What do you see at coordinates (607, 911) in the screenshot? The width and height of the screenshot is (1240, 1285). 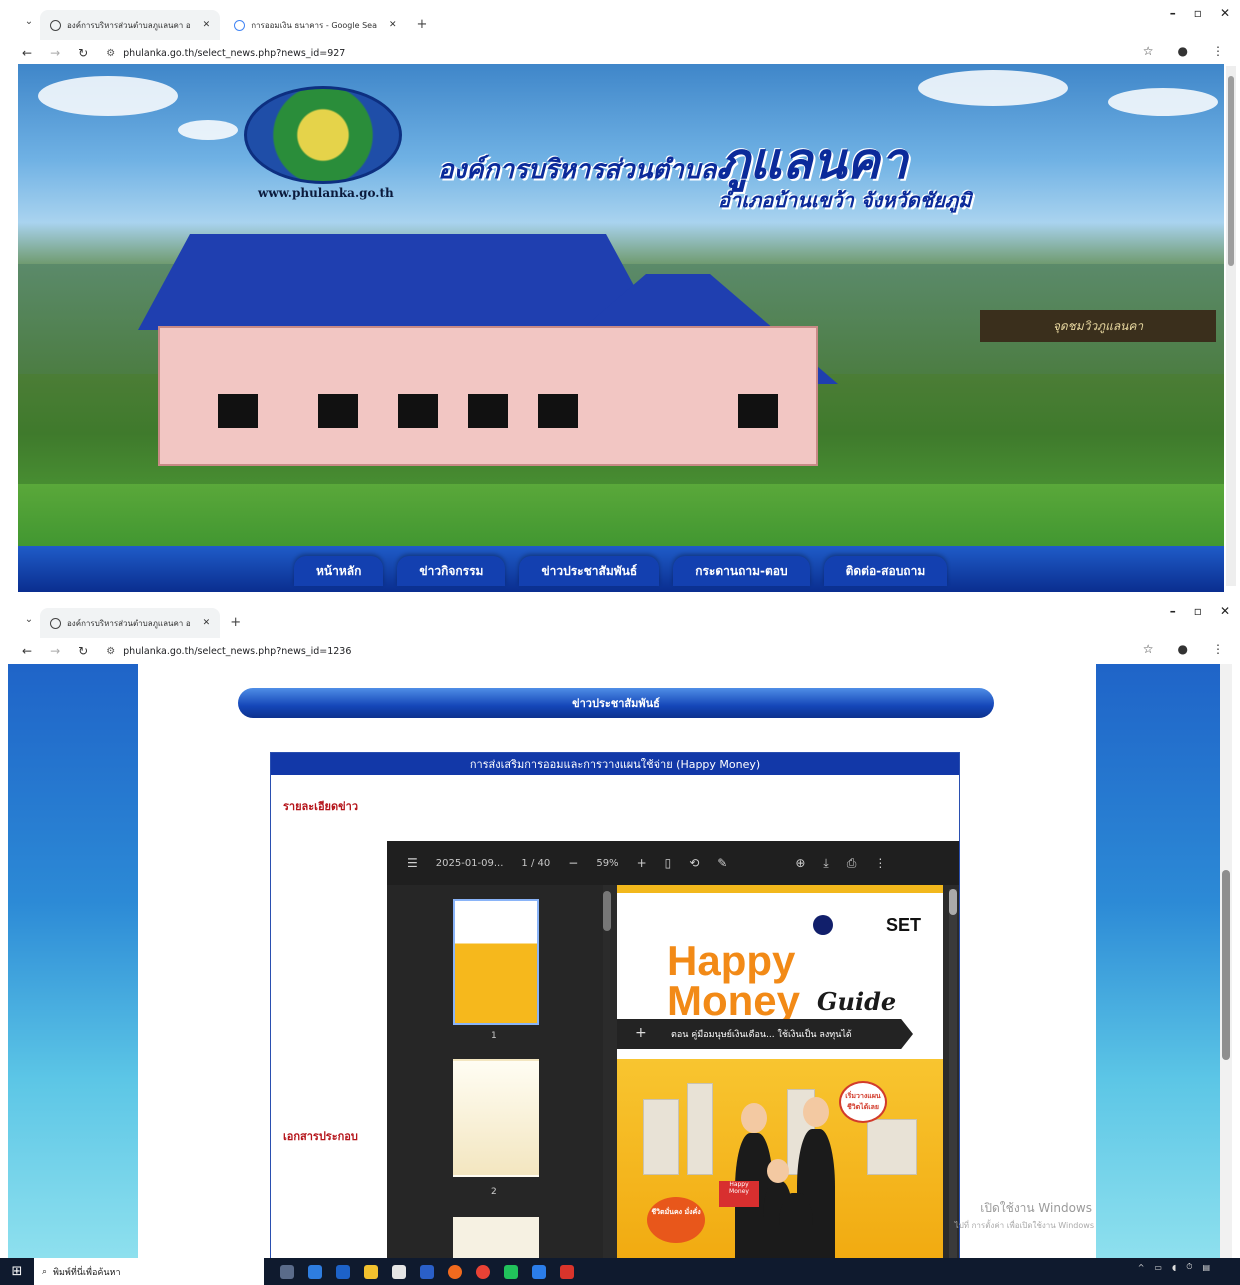 I see `thumbnail-scrollbar` at bounding box center [607, 911].